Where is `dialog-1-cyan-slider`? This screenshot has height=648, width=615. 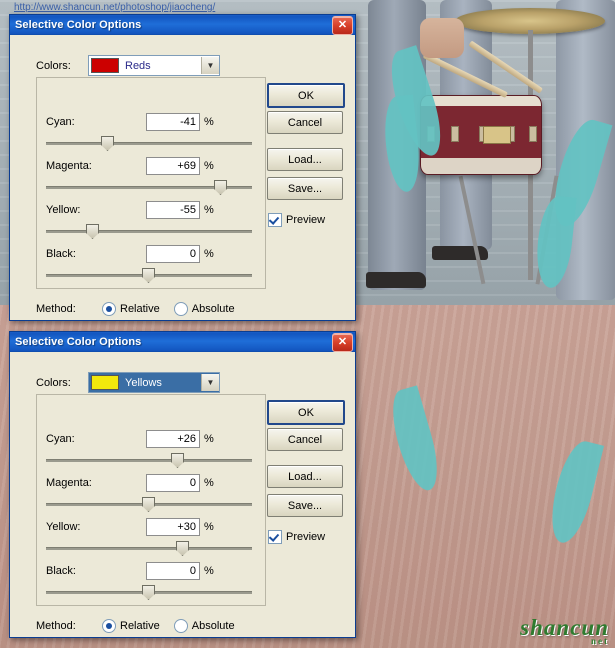
dialog-1-cyan-slider is located at coordinates (149, 143).